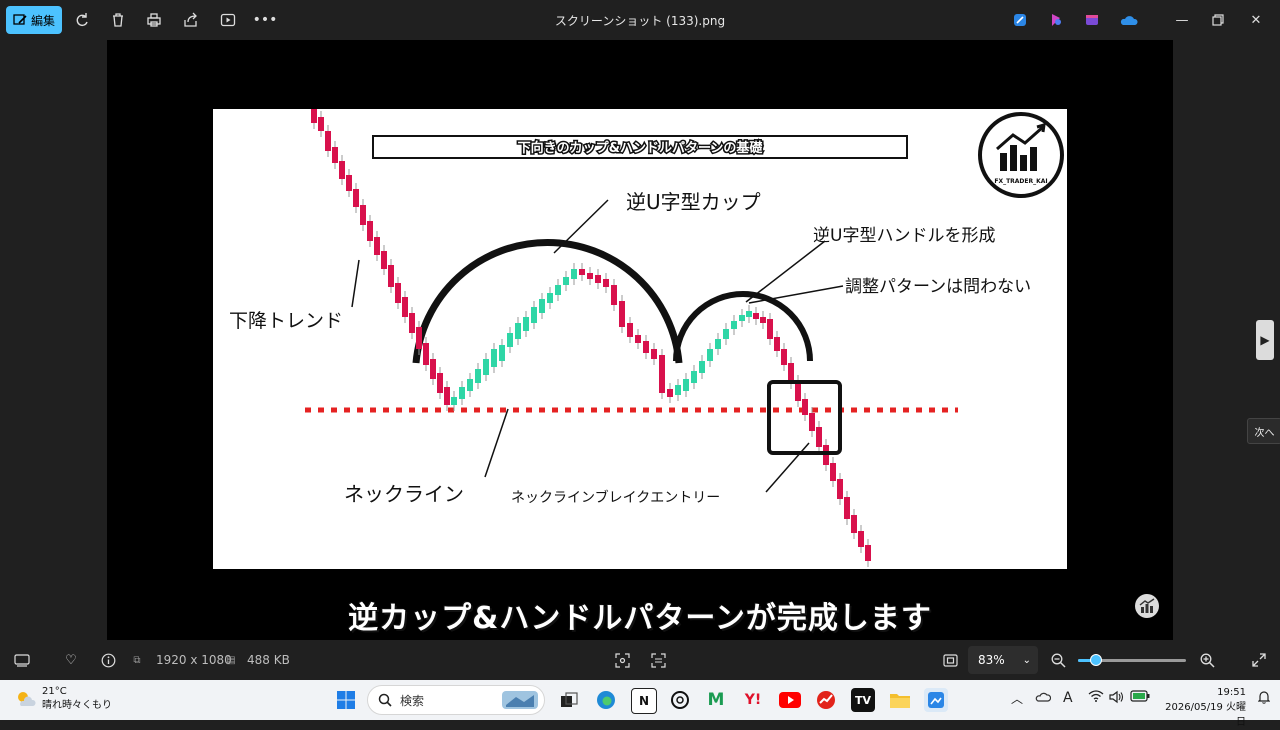 The image size is (1280, 730). I want to click on video-caption: 逆カップ&ハンドルパターンが完成します, so click(640, 618).